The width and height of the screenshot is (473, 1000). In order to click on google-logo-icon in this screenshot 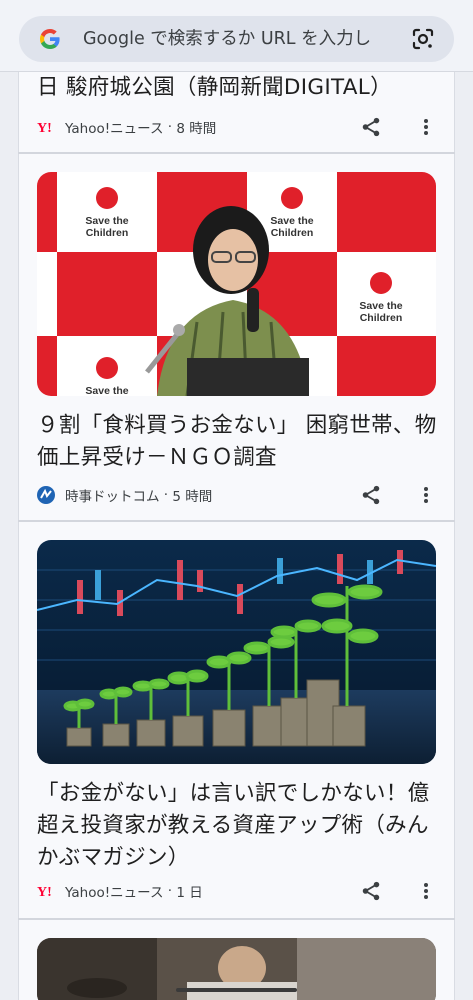, I will do `click(50, 39)`.